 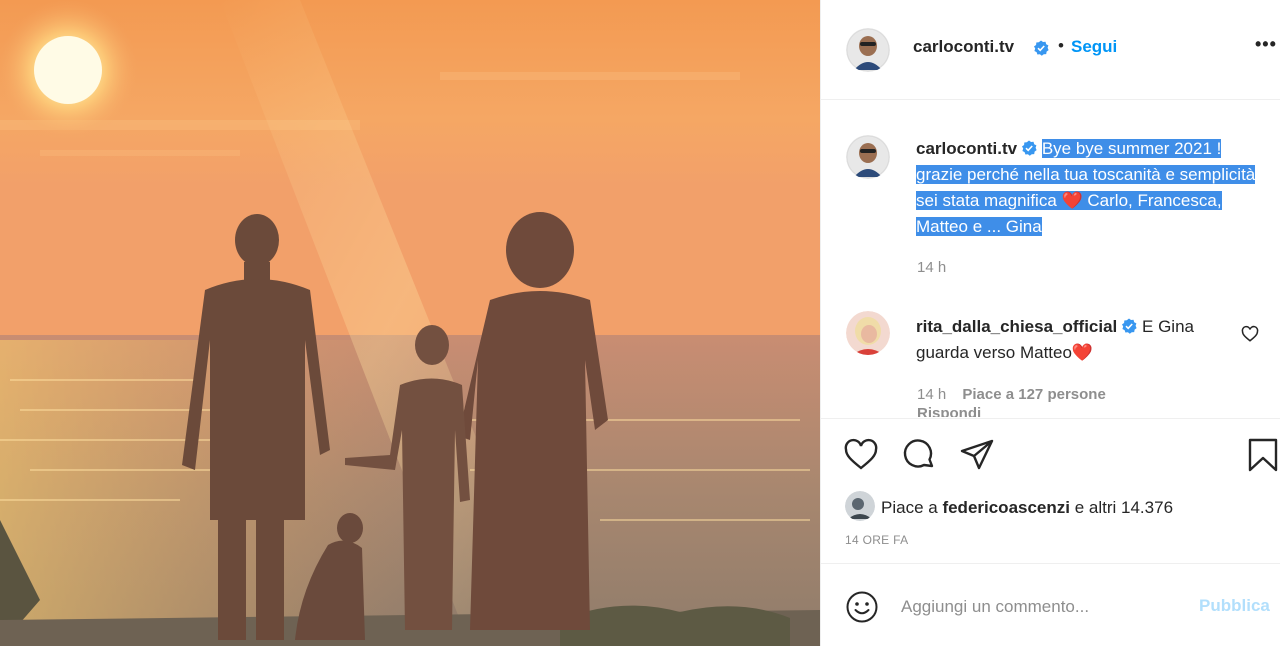 I want to click on comment-likes: Piace a 127 persone, so click(x=1033, y=394).